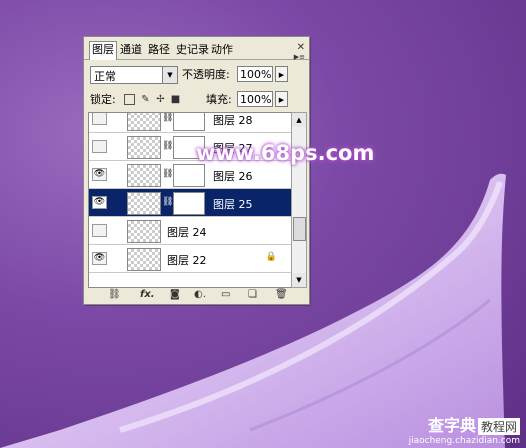 This screenshot has height=448, width=526. What do you see at coordinates (175, 294) in the screenshot?
I see `mask-icon: ◙` at bounding box center [175, 294].